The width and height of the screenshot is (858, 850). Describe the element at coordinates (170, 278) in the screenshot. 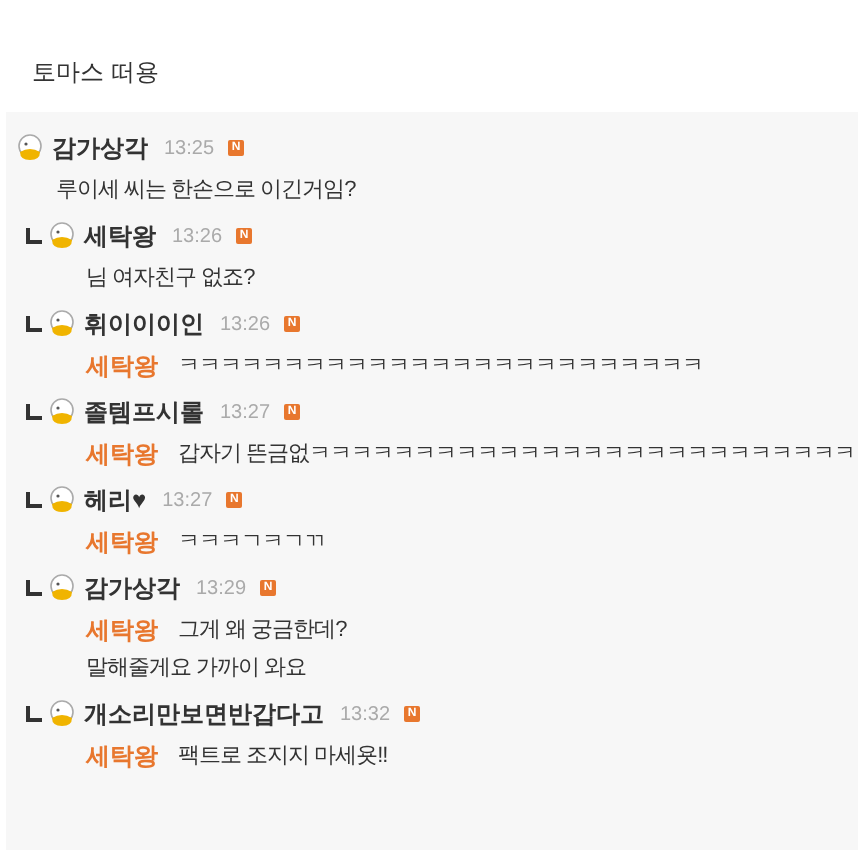

I see `comment-text: 님 여자친구 없죠?` at that location.